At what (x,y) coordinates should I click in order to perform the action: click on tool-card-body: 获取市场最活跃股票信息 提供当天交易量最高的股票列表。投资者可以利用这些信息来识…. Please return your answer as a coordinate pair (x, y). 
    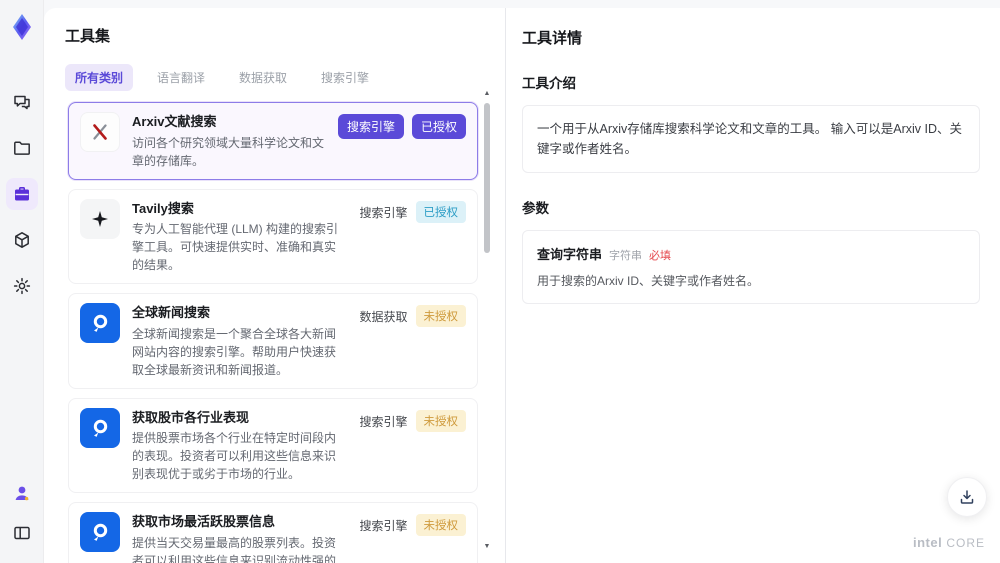
    Looking at the image, I should click on (239, 537).